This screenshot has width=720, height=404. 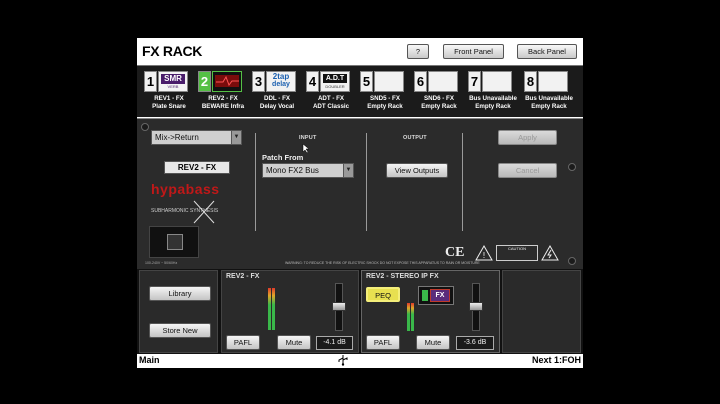 What do you see at coordinates (331, 93) in the screenshot?
I see `rack-slot-4: 4 A.D.T DOUBLER ADT - FX ADT Classic` at bounding box center [331, 93].